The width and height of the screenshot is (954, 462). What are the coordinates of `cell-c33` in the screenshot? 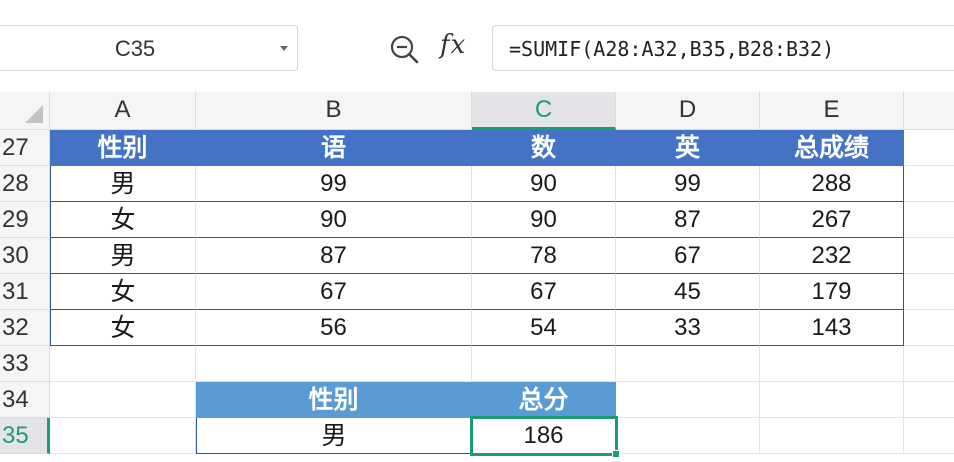 It's located at (544, 364).